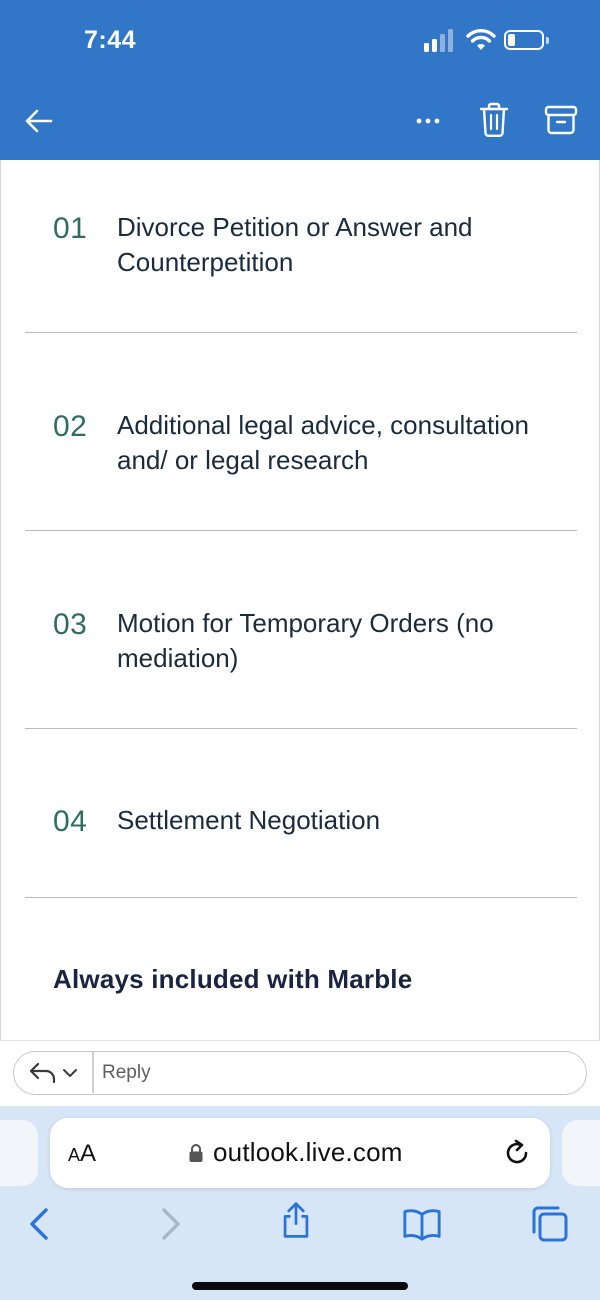  I want to click on reply-input: Reply, so click(332, 1073).